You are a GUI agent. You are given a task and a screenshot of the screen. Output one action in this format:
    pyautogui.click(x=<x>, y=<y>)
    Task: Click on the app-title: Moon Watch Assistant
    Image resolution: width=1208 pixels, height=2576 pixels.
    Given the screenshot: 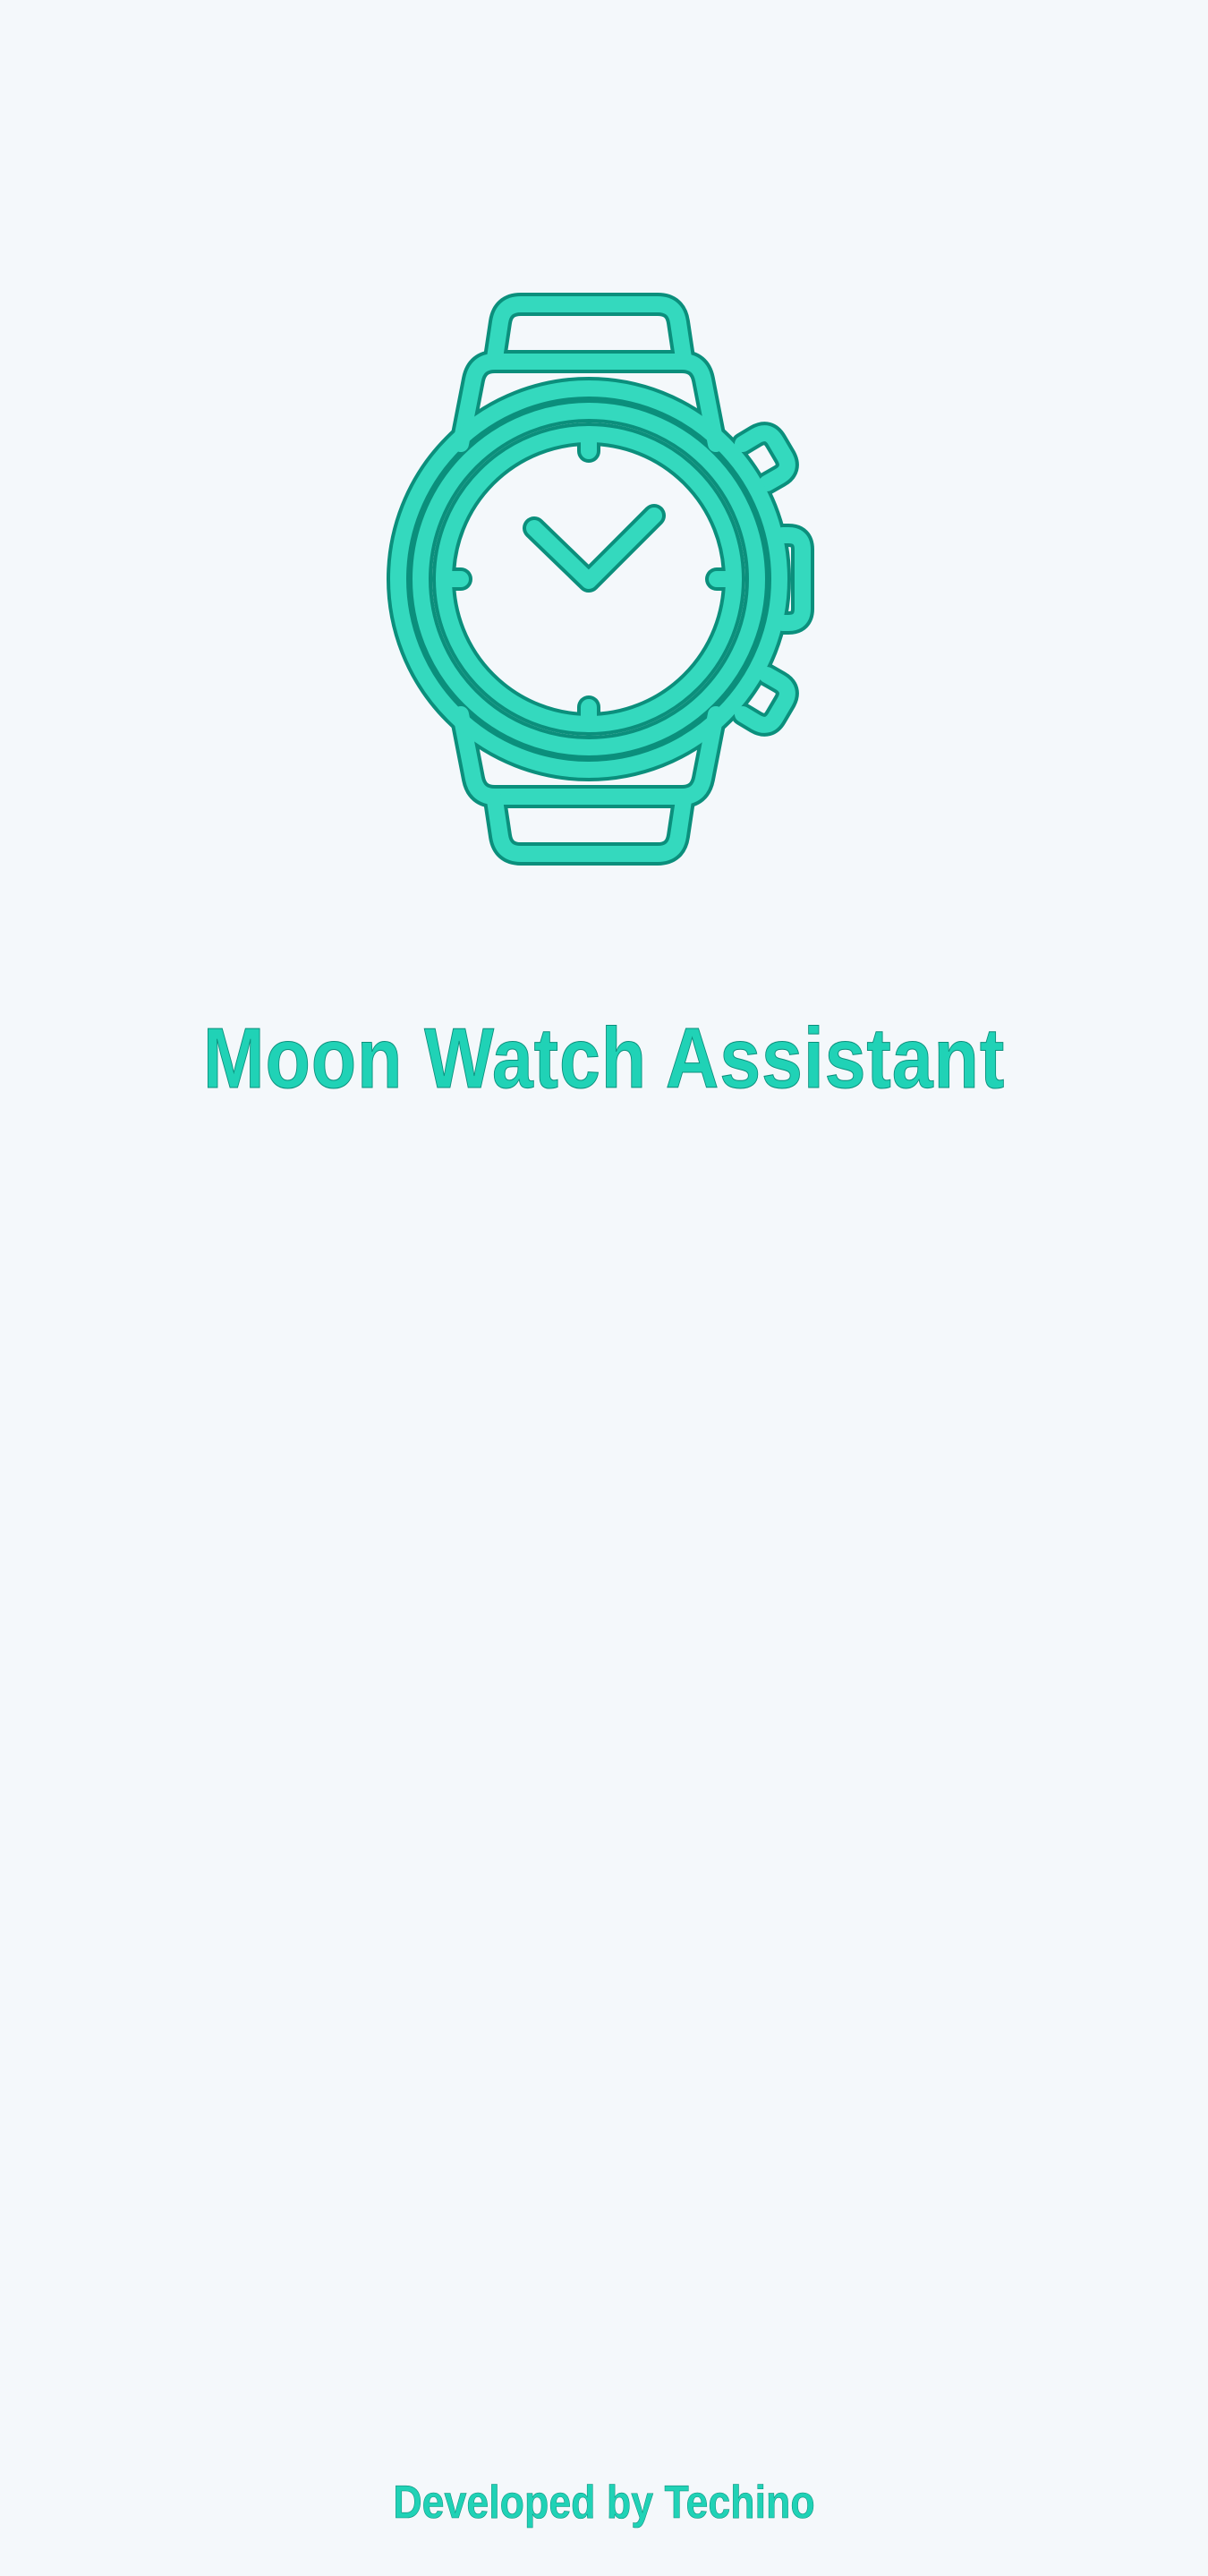 What is the action you would take?
    pyautogui.click(x=604, y=1058)
    